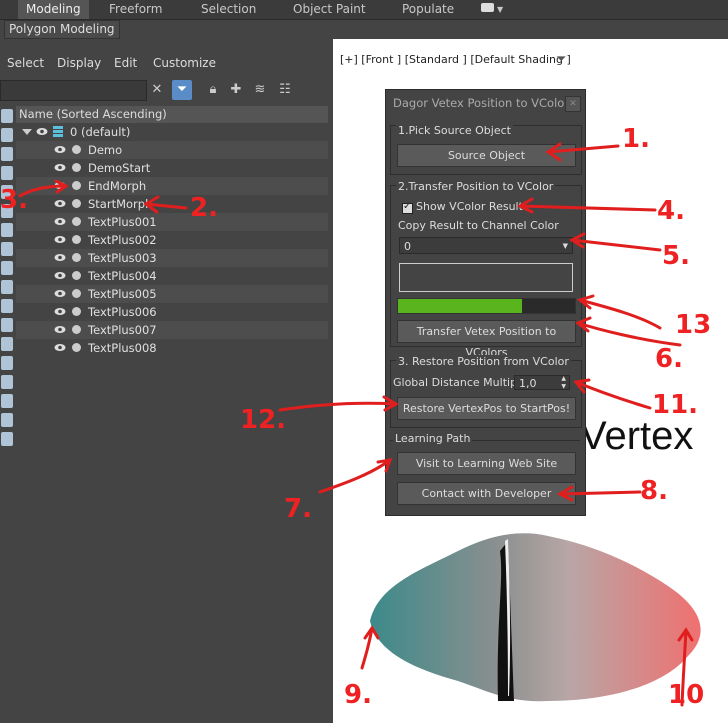 This screenshot has width=728, height=723. What do you see at coordinates (358, 695) in the screenshot?
I see `annotation-label: 9.` at bounding box center [358, 695].